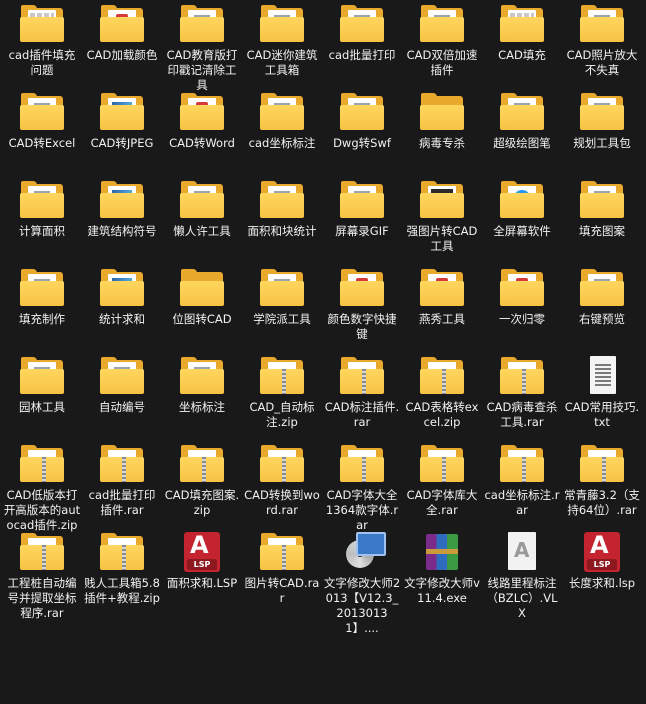 The width and height of the screenshot is (646, 704). What do you see at coordinates (42, 400) in the screenshot?
I see `file-item: 园林工具` at bounding box center [42, 400].